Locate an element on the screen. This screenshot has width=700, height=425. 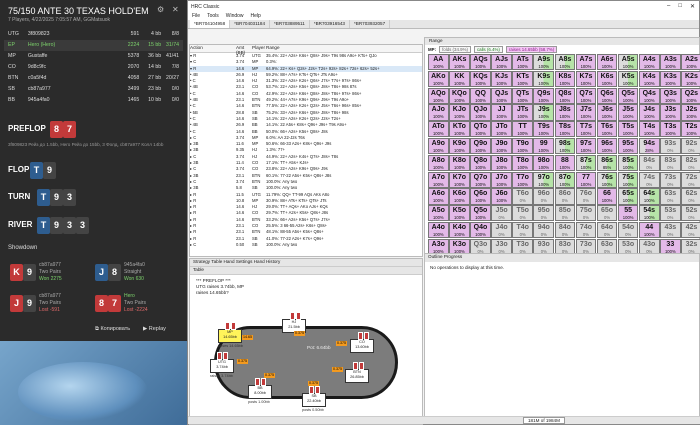
hand-cell-kk: KK 100% is located at coordinates (459, 79).